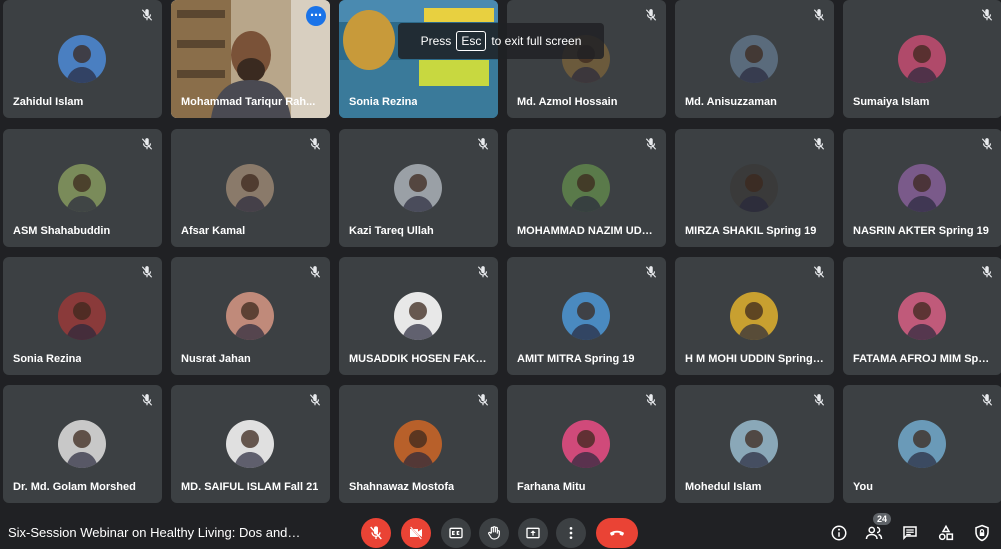  What do you see at coordinates (391, 231) in the screenshot?
I see `participant-name: Kazi Tareq Ullah` at bounding box center [391, 231].